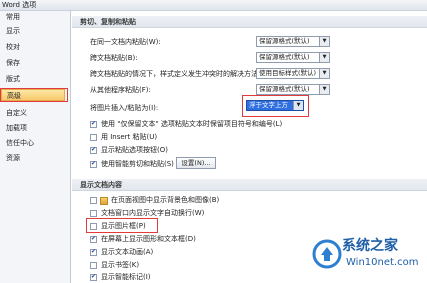  I want to click on smart-cut-paste-checkbox, so click(93, 164).